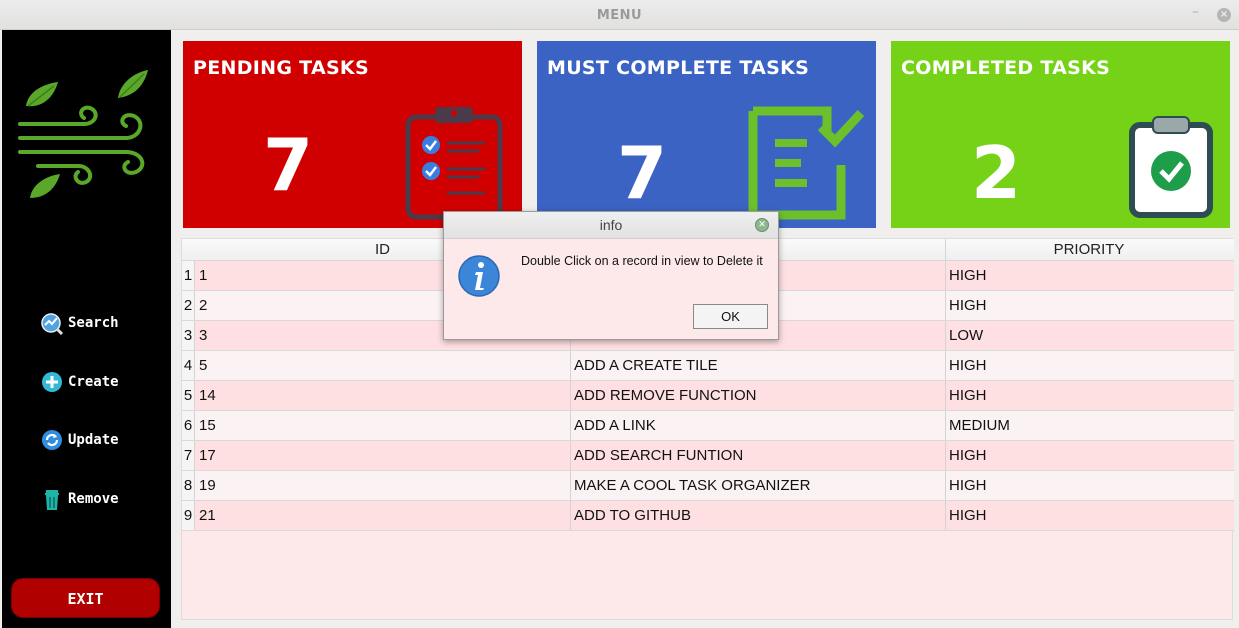 Image resolution: width=1239 pixels, height=628 pixels. I want to click on pending-tasks-title: PENDING TASKS, so click(281, 68).